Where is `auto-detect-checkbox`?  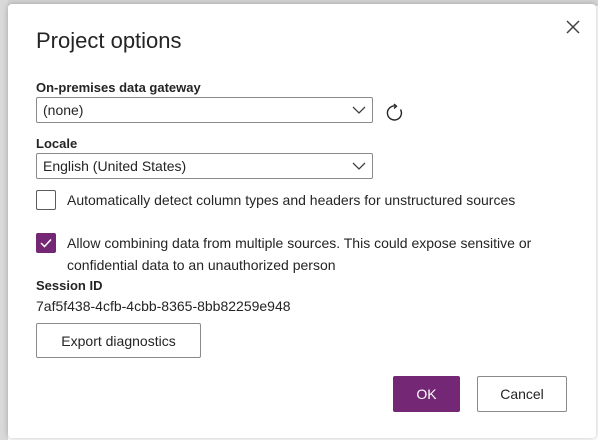
auto-detect-checkbox is located at coordinates (46, 200).